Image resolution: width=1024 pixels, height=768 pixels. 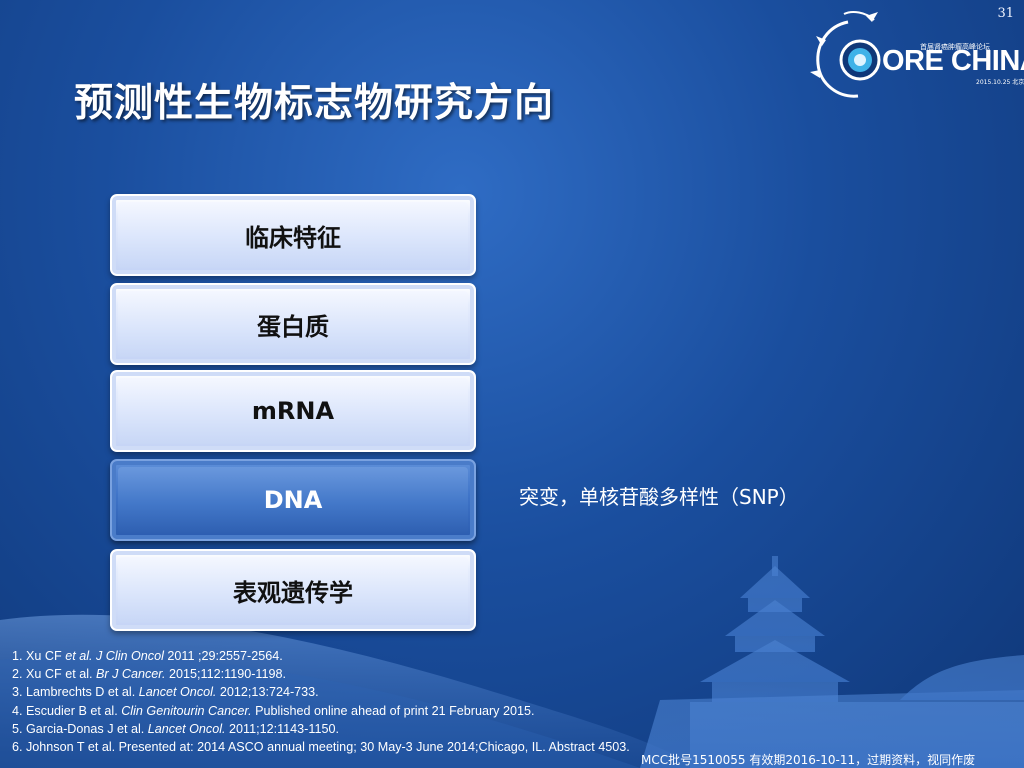 I want to click on card-label: mRNA, so click(x=293, y=411).